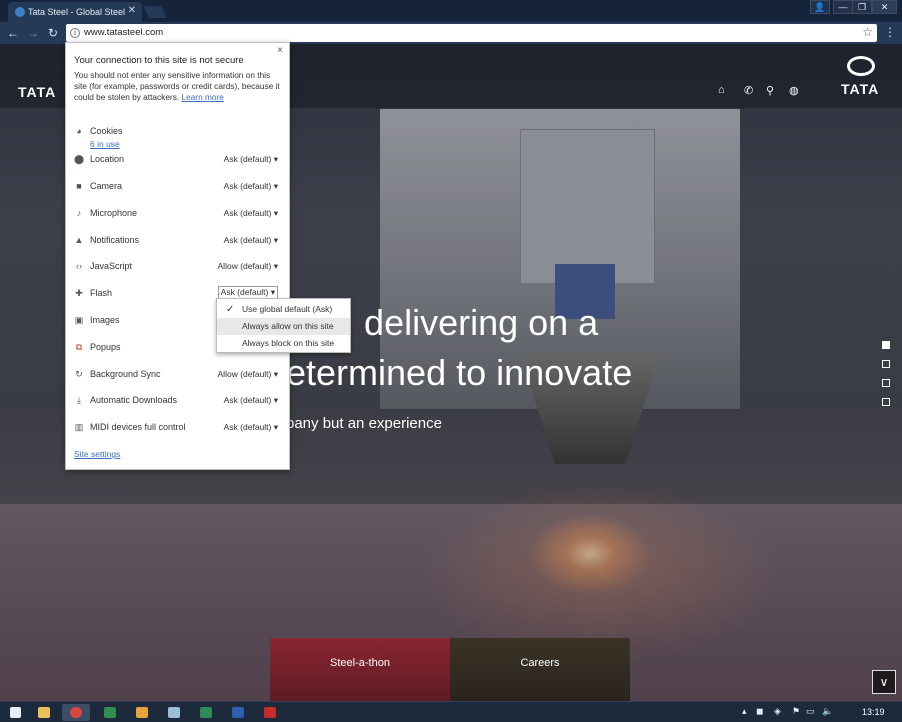 This screenshot has height=722, width=902. Describe the element at coordinates (16, 712) in the screenshot. I see `start-windows-icon` at that location.